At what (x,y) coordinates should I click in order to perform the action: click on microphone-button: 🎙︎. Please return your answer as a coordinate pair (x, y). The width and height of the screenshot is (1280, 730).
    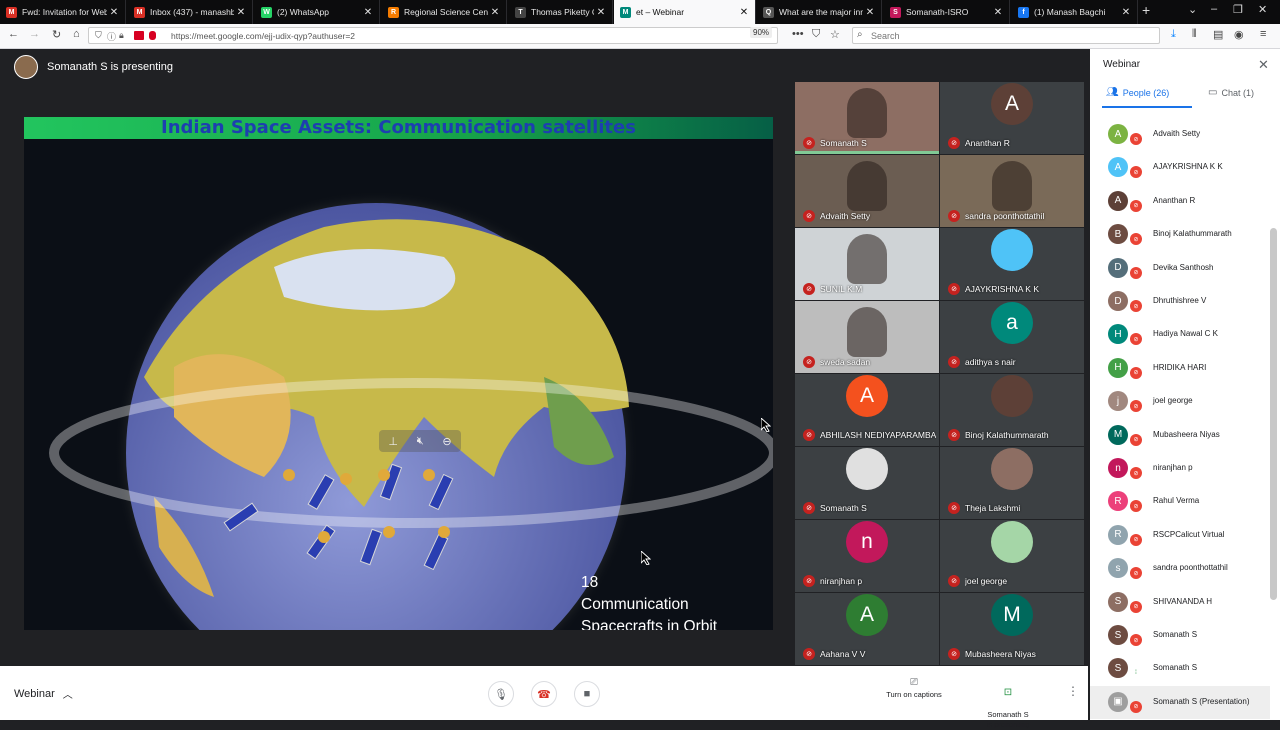
    Looking at the image, I should click on (501, 694).